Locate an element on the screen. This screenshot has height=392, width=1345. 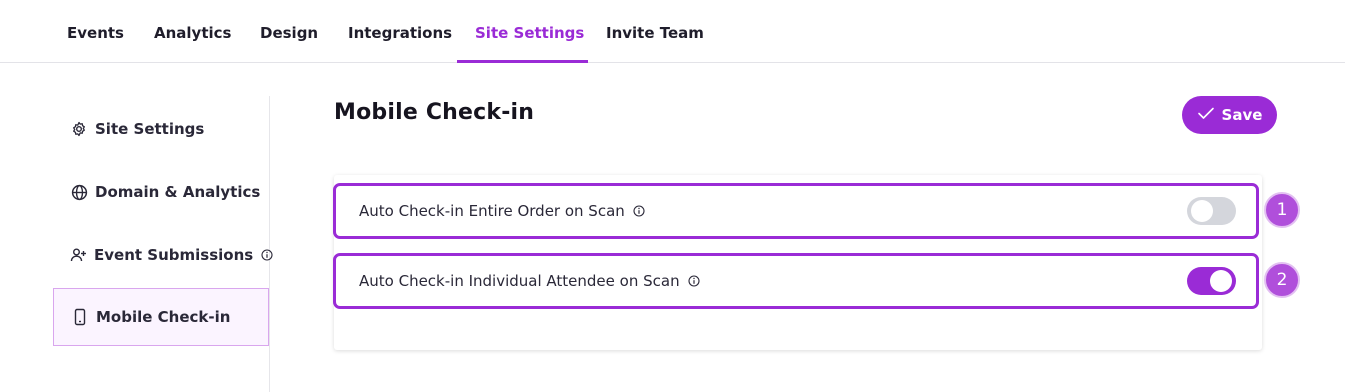
user-plus-icon is located at coordinates (78, 255).